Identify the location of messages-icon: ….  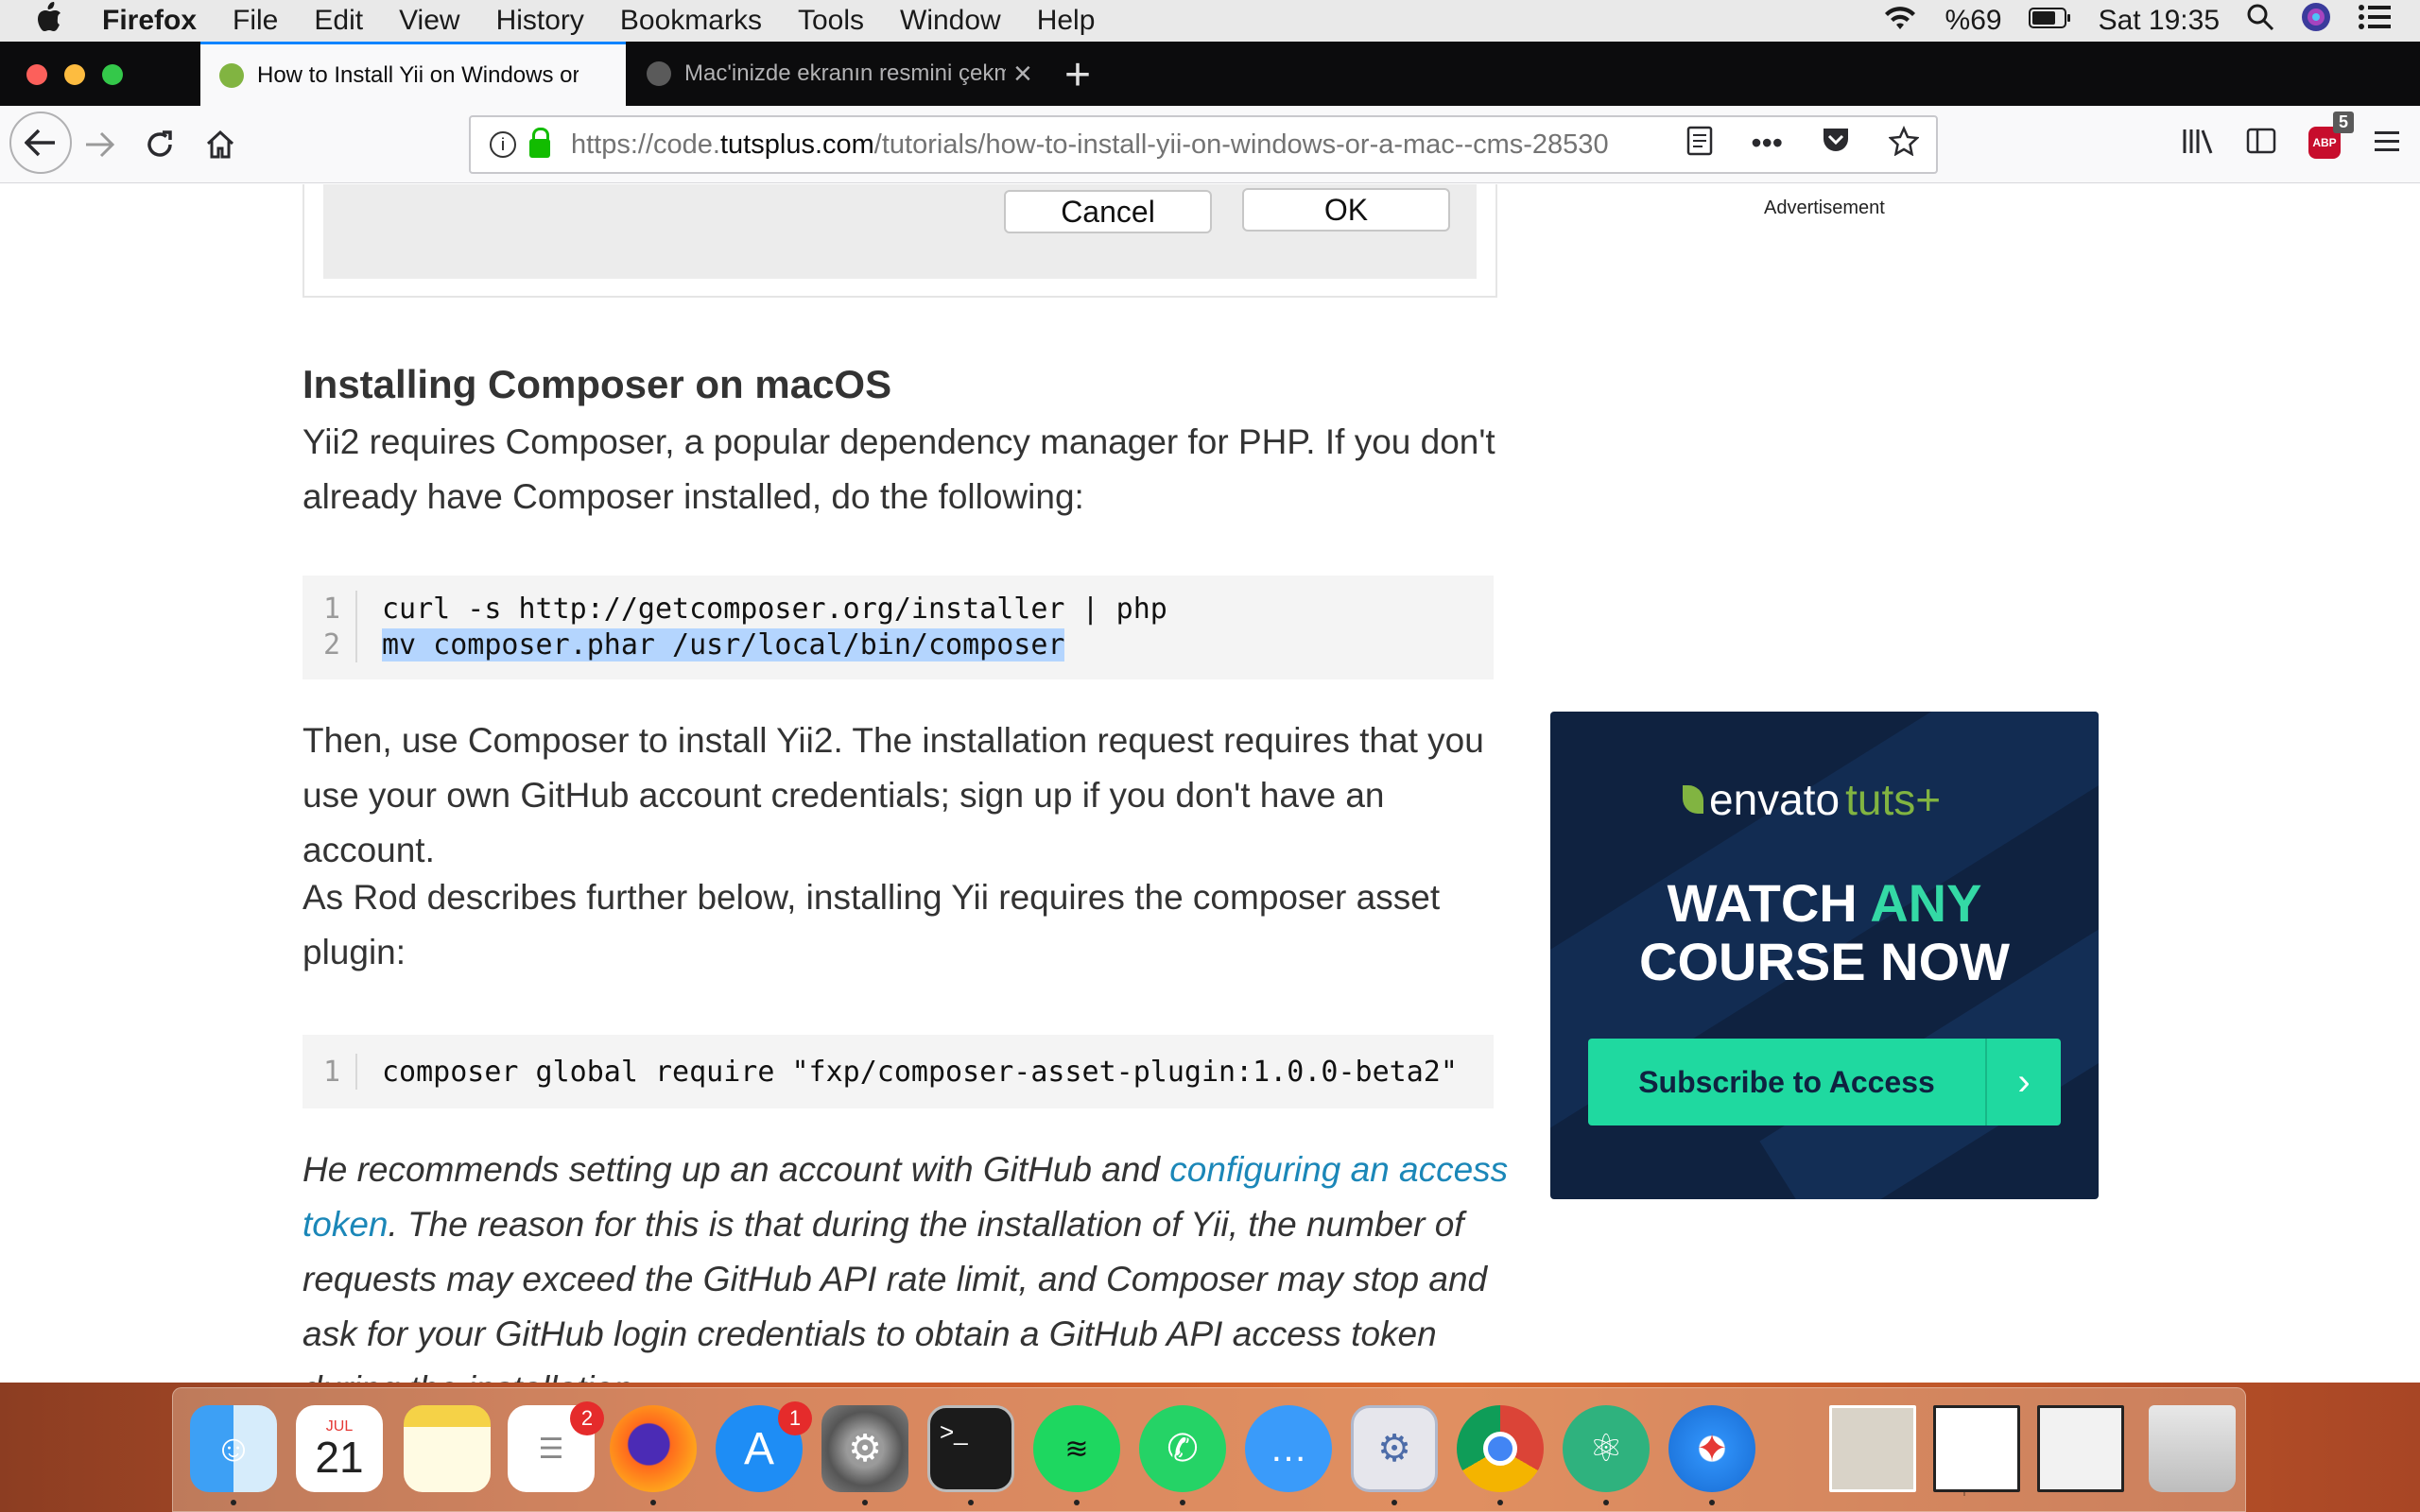
(1288, 1448).